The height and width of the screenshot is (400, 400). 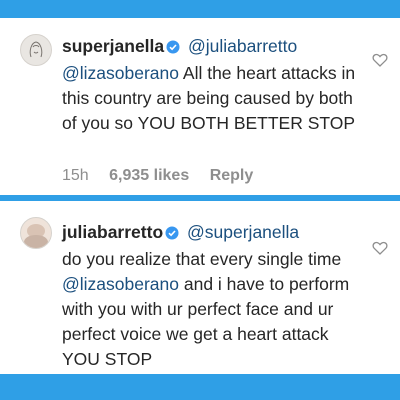 What do you see at coordinates (243, 232) in the screenshot?
I see `mention-link: @superjanella` at bounding box center [243, 232].